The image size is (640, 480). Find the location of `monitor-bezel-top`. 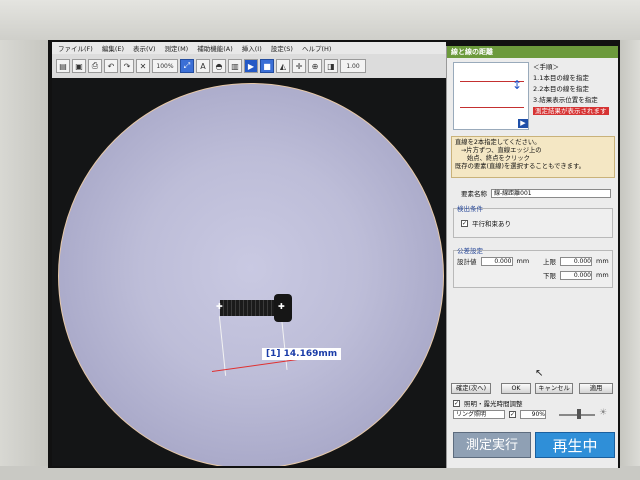

monitor-bezel-top is located at coordinates (320, 20).